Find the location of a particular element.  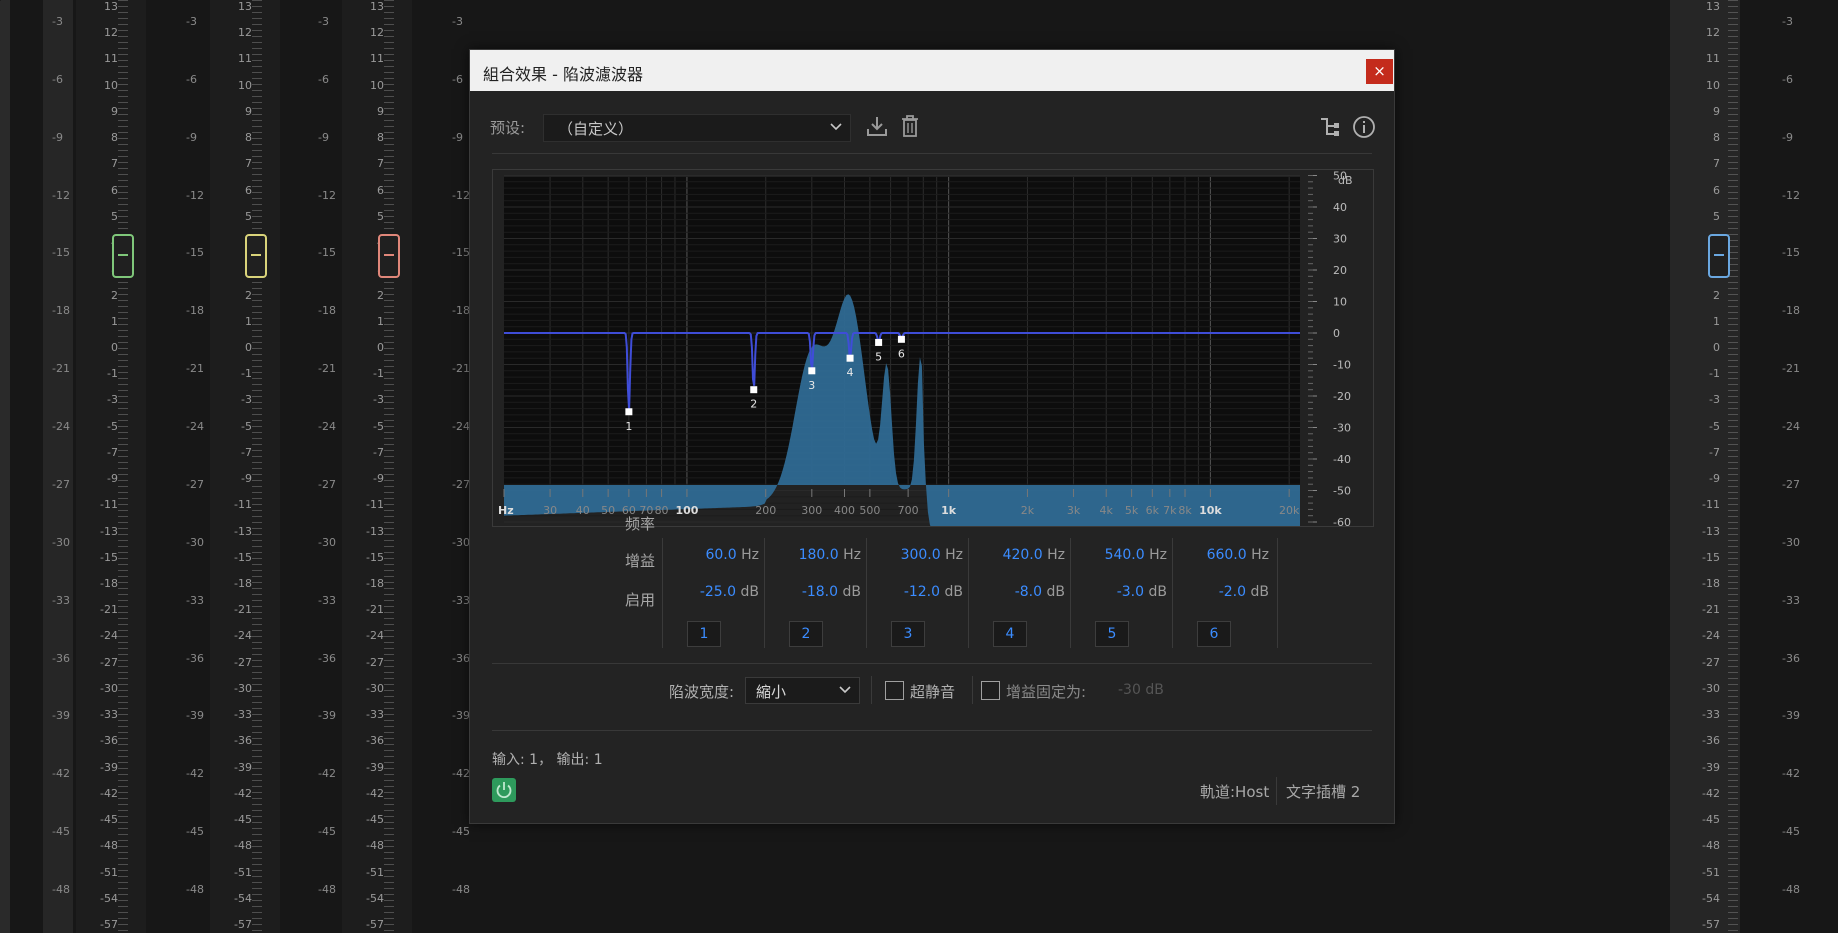

fader-scale-label: -15 is located at coordinates (243, 557).